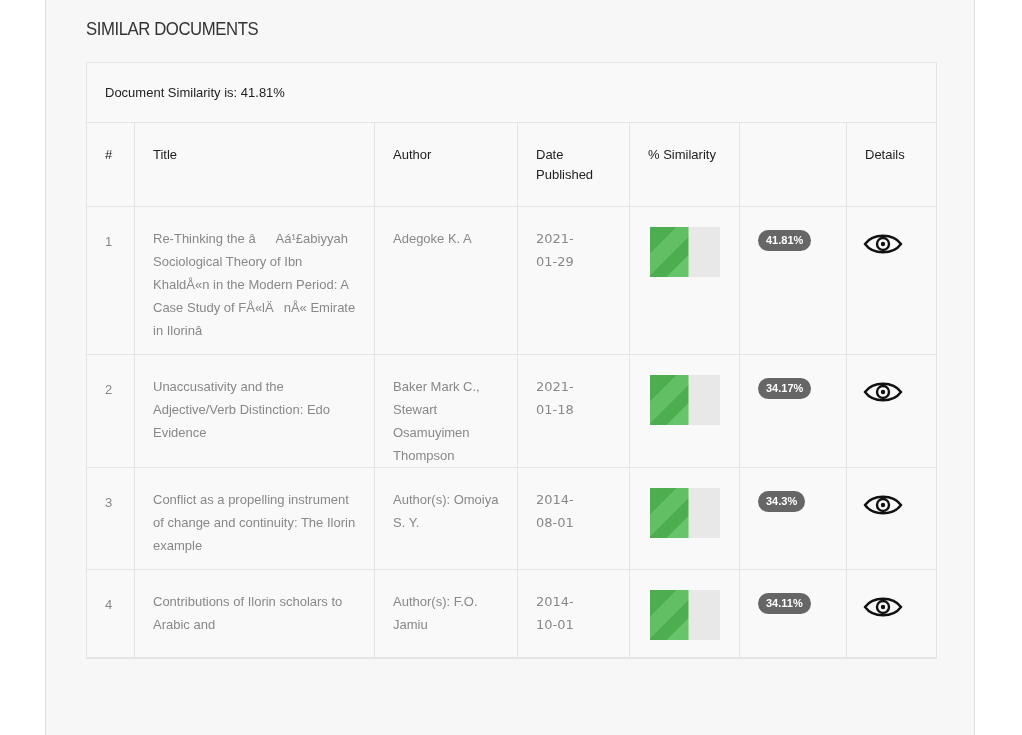 Image resolution: width=1022 pixels, height=735 pixels. I want to click on similarity-badge: 34.3%, so click(782, 501).